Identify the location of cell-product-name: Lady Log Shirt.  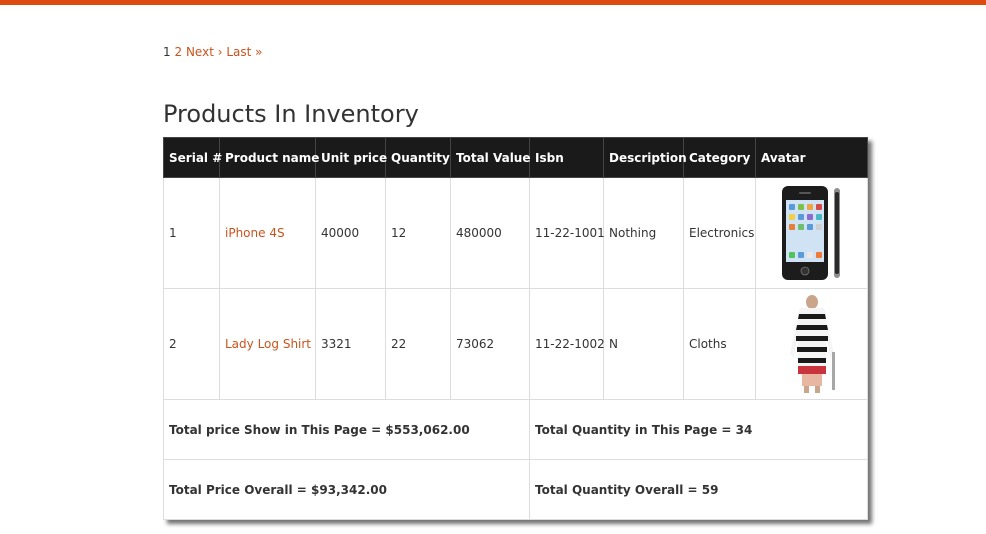
(267, 344).